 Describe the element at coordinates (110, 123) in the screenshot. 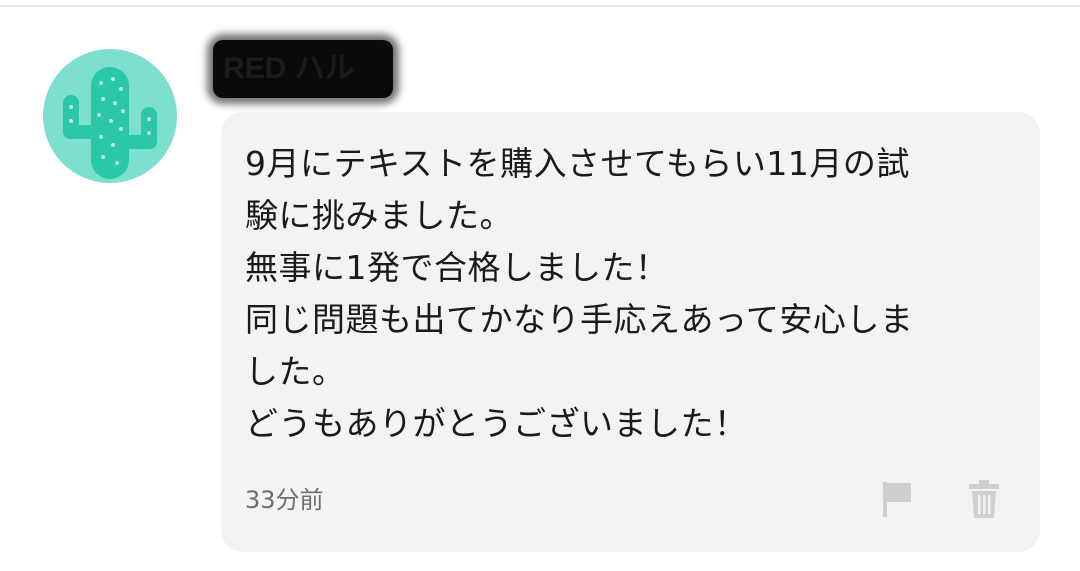

I see `cactus-icon` at that location.